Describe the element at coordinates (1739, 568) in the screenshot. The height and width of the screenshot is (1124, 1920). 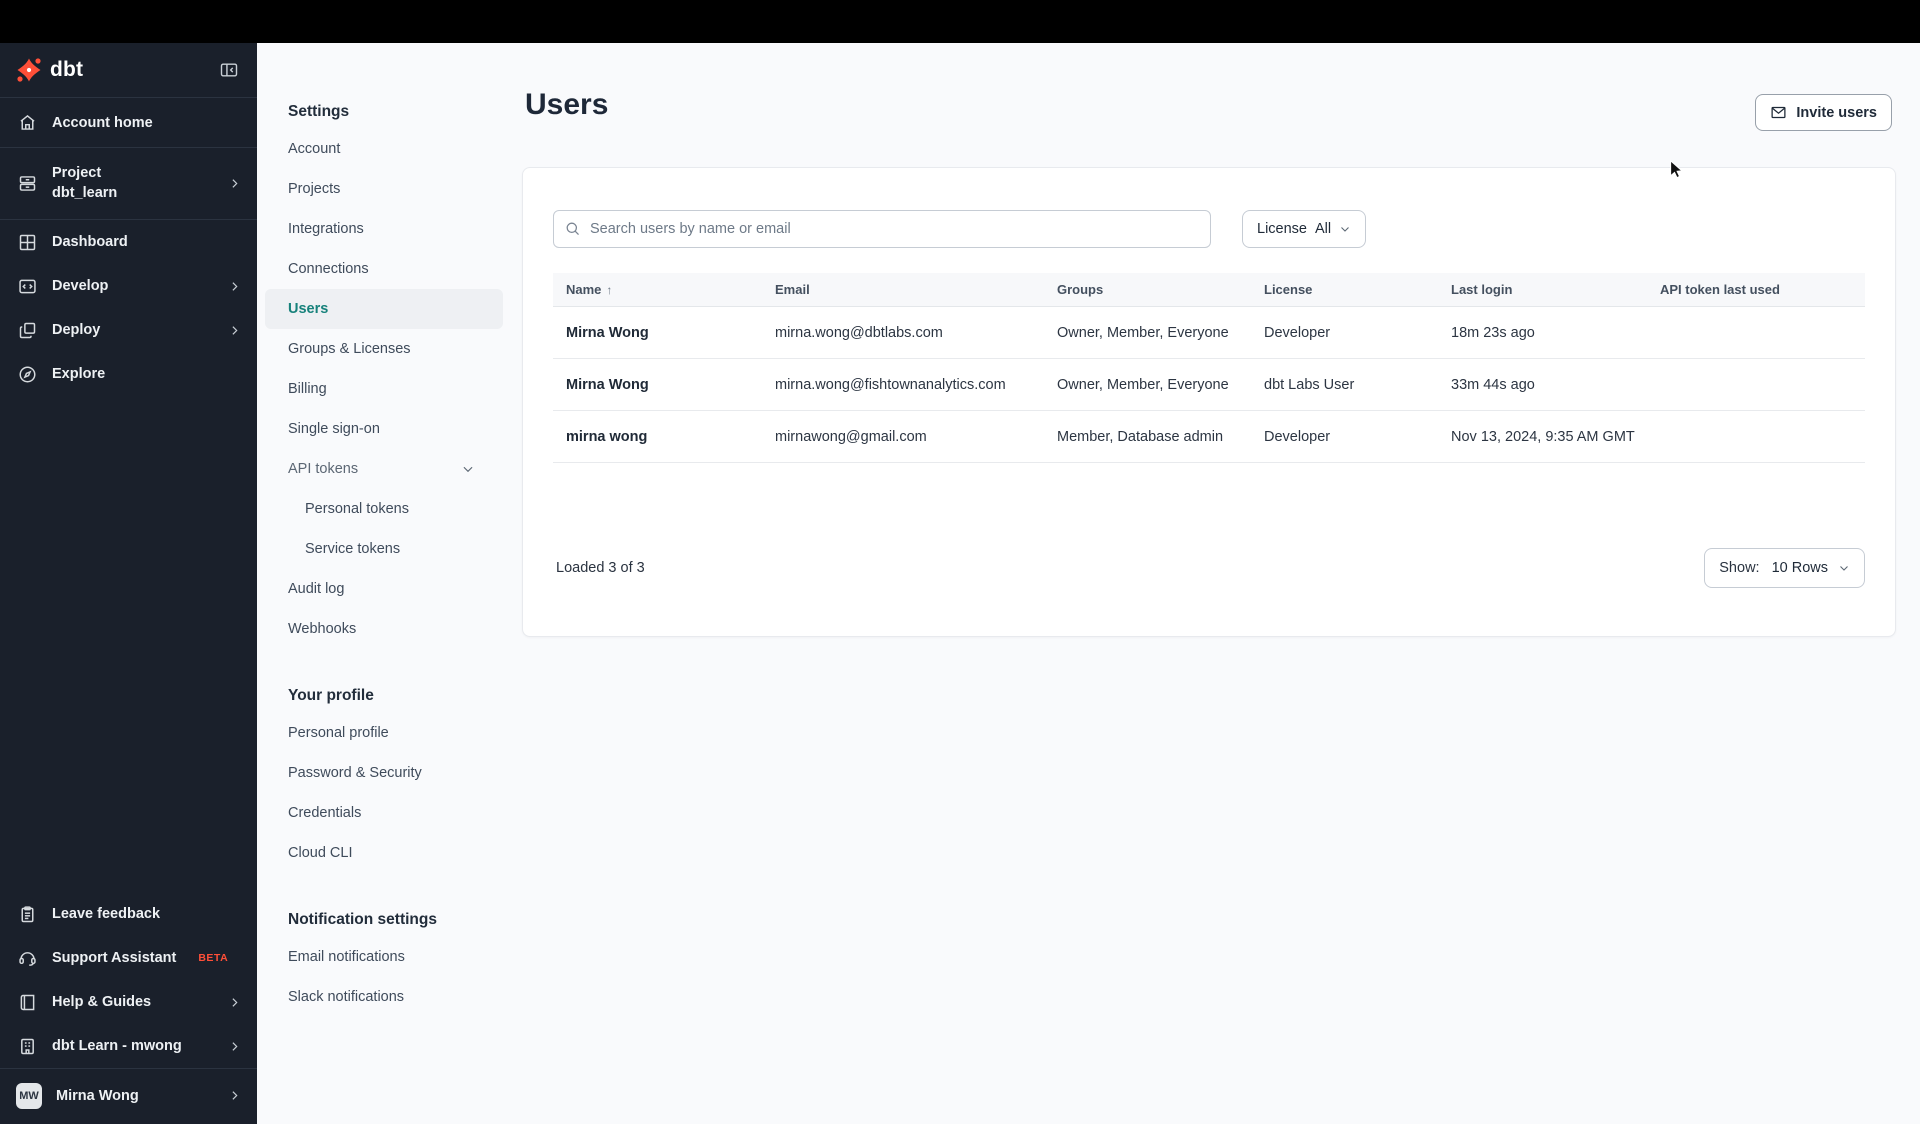
I see `show-rows-label: Show:` at that location.